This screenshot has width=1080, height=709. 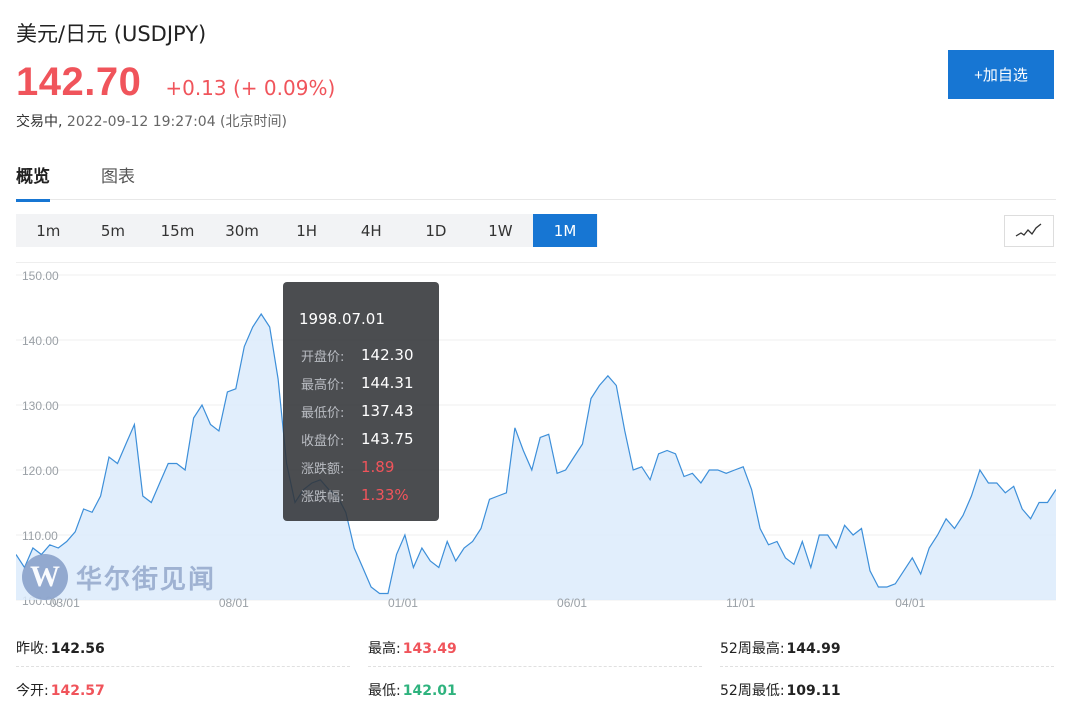 I want to click on period-15m: 15m, so click(x=177, y=230).